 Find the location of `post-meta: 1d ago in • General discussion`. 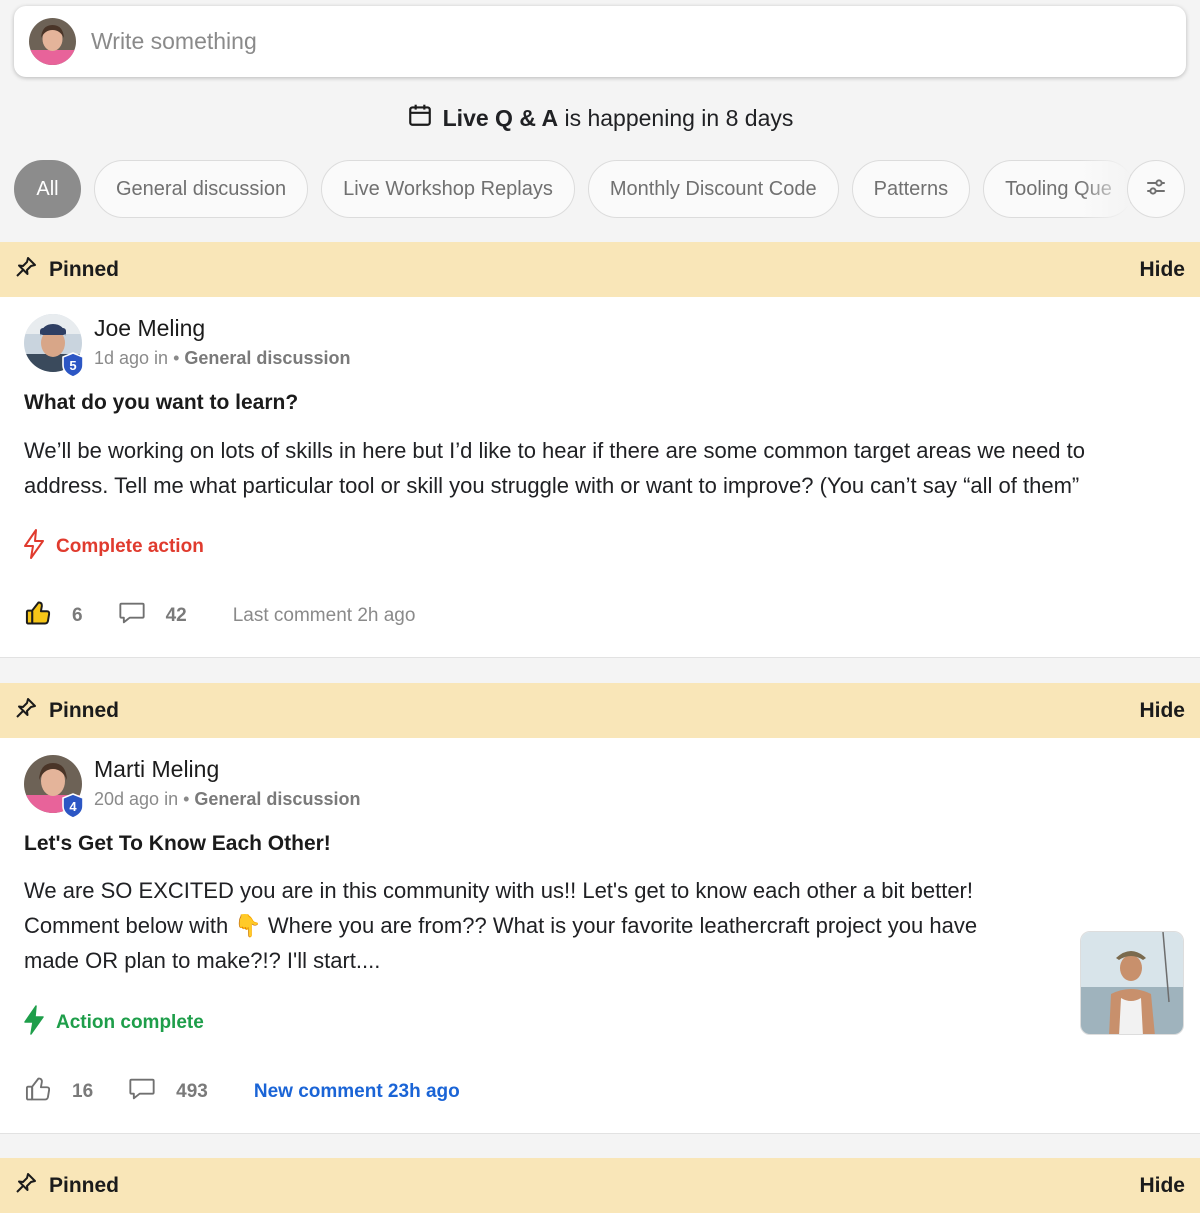

post-meta: 1d ago in • General discussion is located at coordinates (222, 358).